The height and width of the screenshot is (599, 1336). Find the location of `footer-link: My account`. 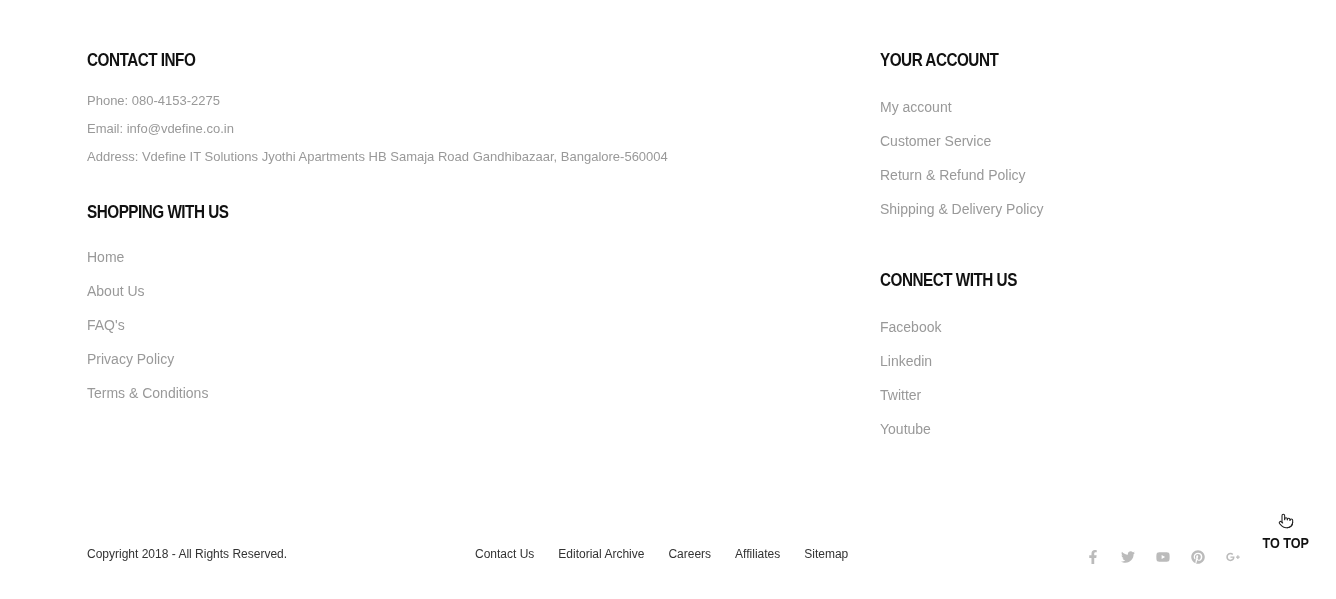

footer-link: My account is located at coordinates (916, 107).